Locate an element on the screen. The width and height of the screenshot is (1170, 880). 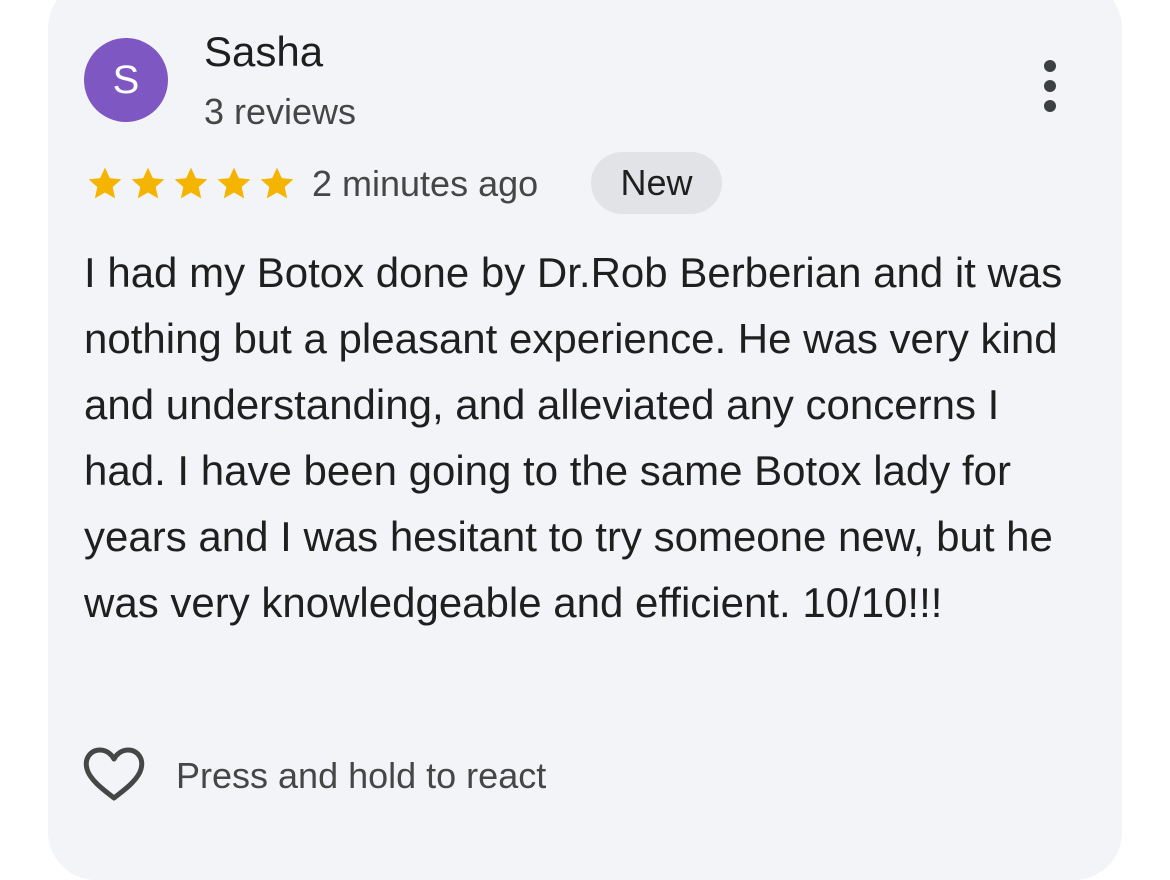
new-badge: New is located at coordinates (656, 183).